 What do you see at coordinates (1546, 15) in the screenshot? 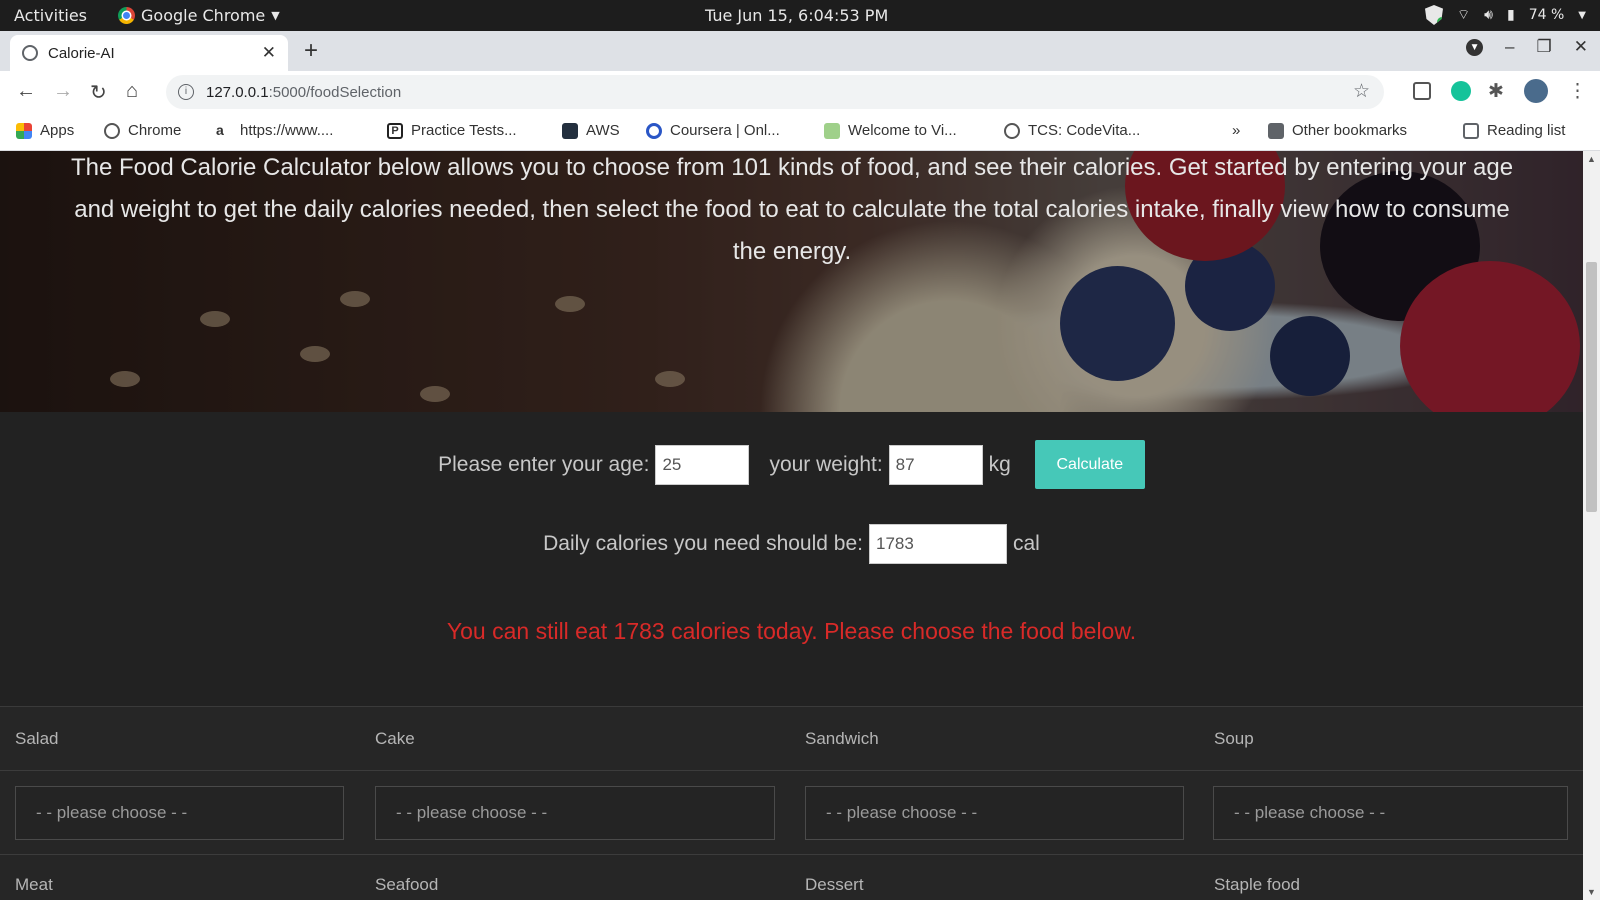
I see `battery-percent: 74 %` at bounding box center [1546, 15].